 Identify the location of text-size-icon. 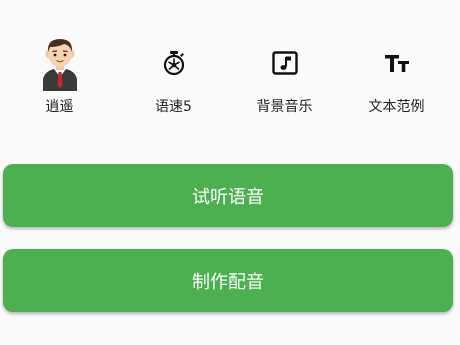
(396, 63).